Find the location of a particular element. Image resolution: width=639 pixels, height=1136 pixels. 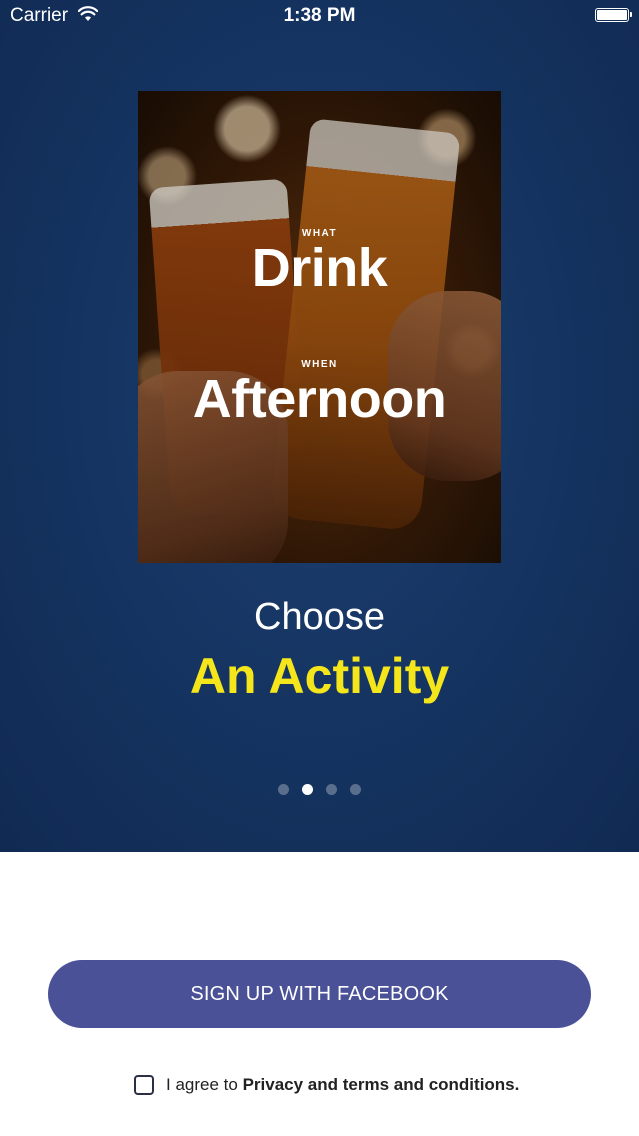

clock: 1:38 PM is located at coordinates (319, 15).